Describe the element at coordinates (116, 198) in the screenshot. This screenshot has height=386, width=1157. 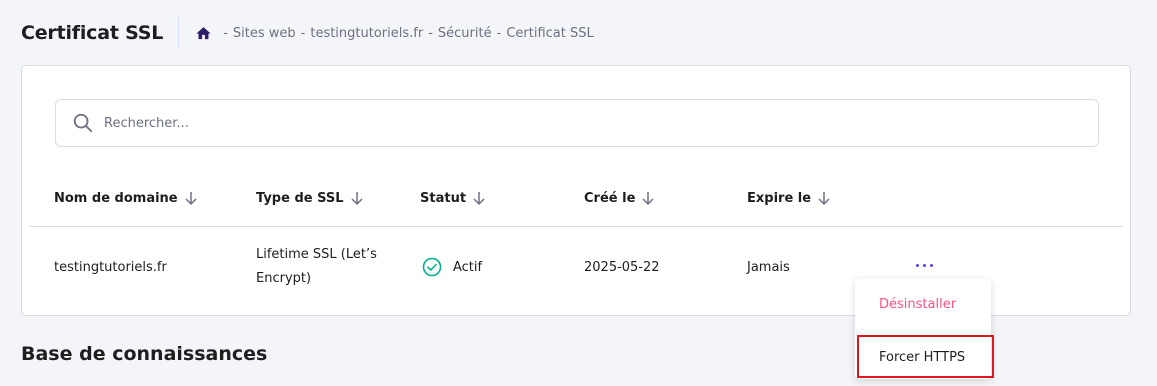
I see `column-header-label: Nom de domaine` at that location.